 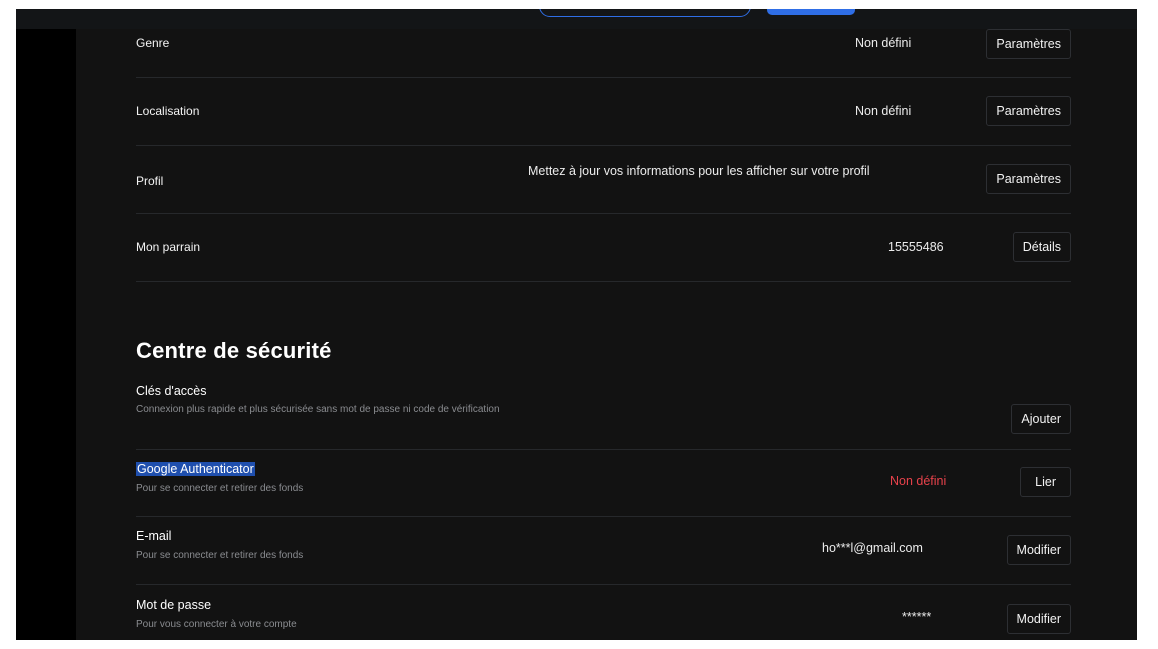 What do you see at coordinates (1028, 44) in the screenshot?
I see `gender-settings-button: Paramètres` at bounding box center [1028, 44].